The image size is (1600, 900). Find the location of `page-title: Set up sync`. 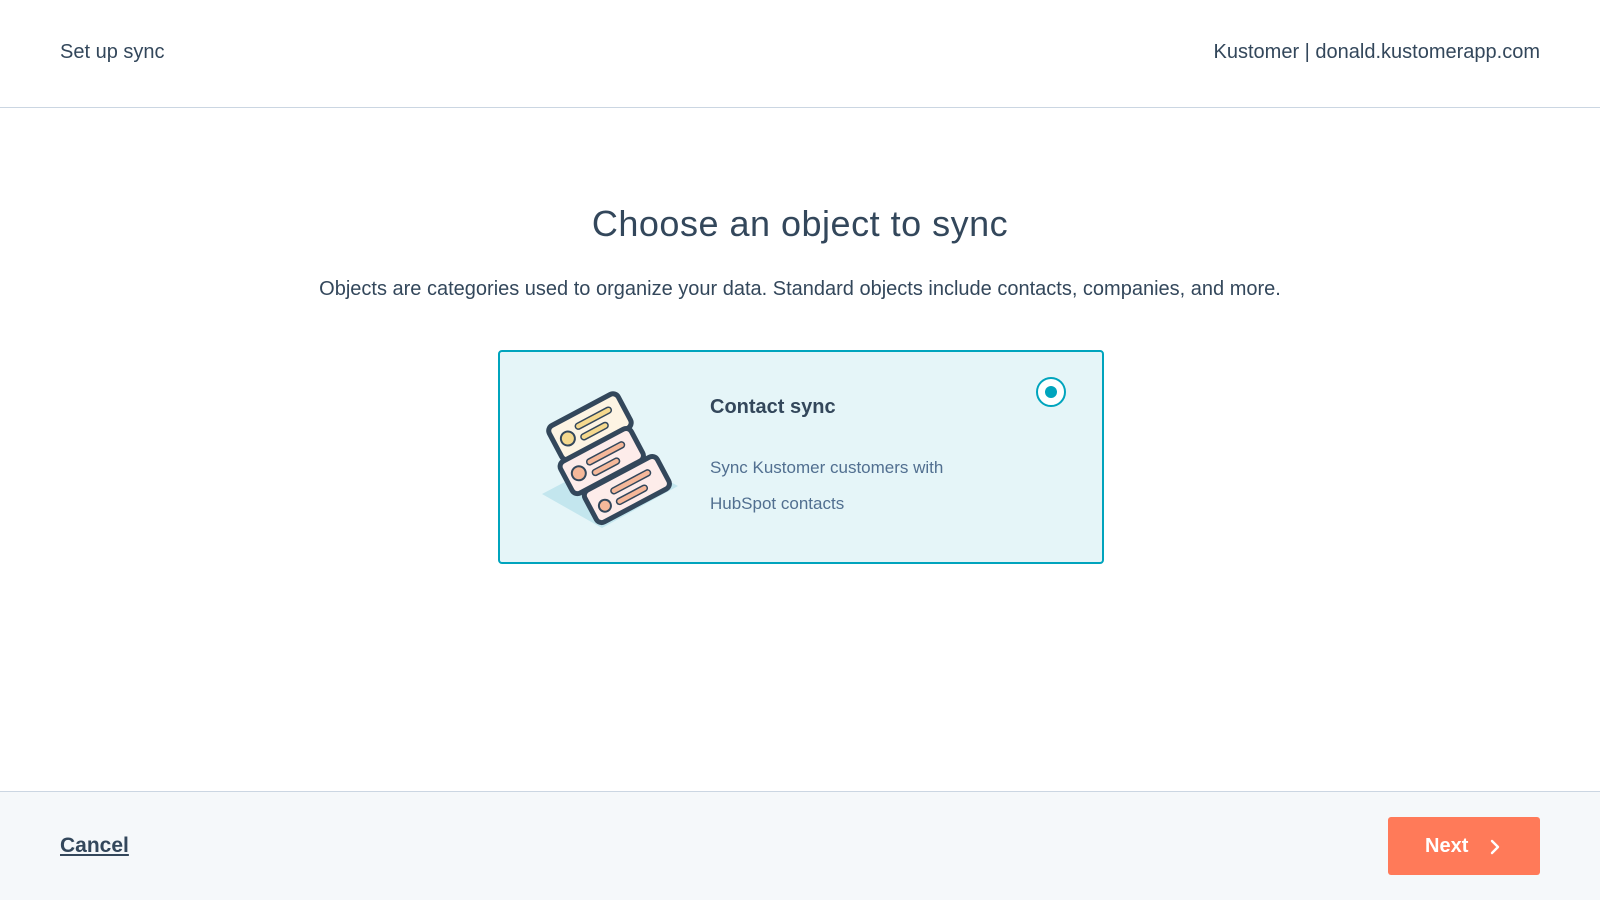

page-title: Set up sync is located at coordinates (112, 52).